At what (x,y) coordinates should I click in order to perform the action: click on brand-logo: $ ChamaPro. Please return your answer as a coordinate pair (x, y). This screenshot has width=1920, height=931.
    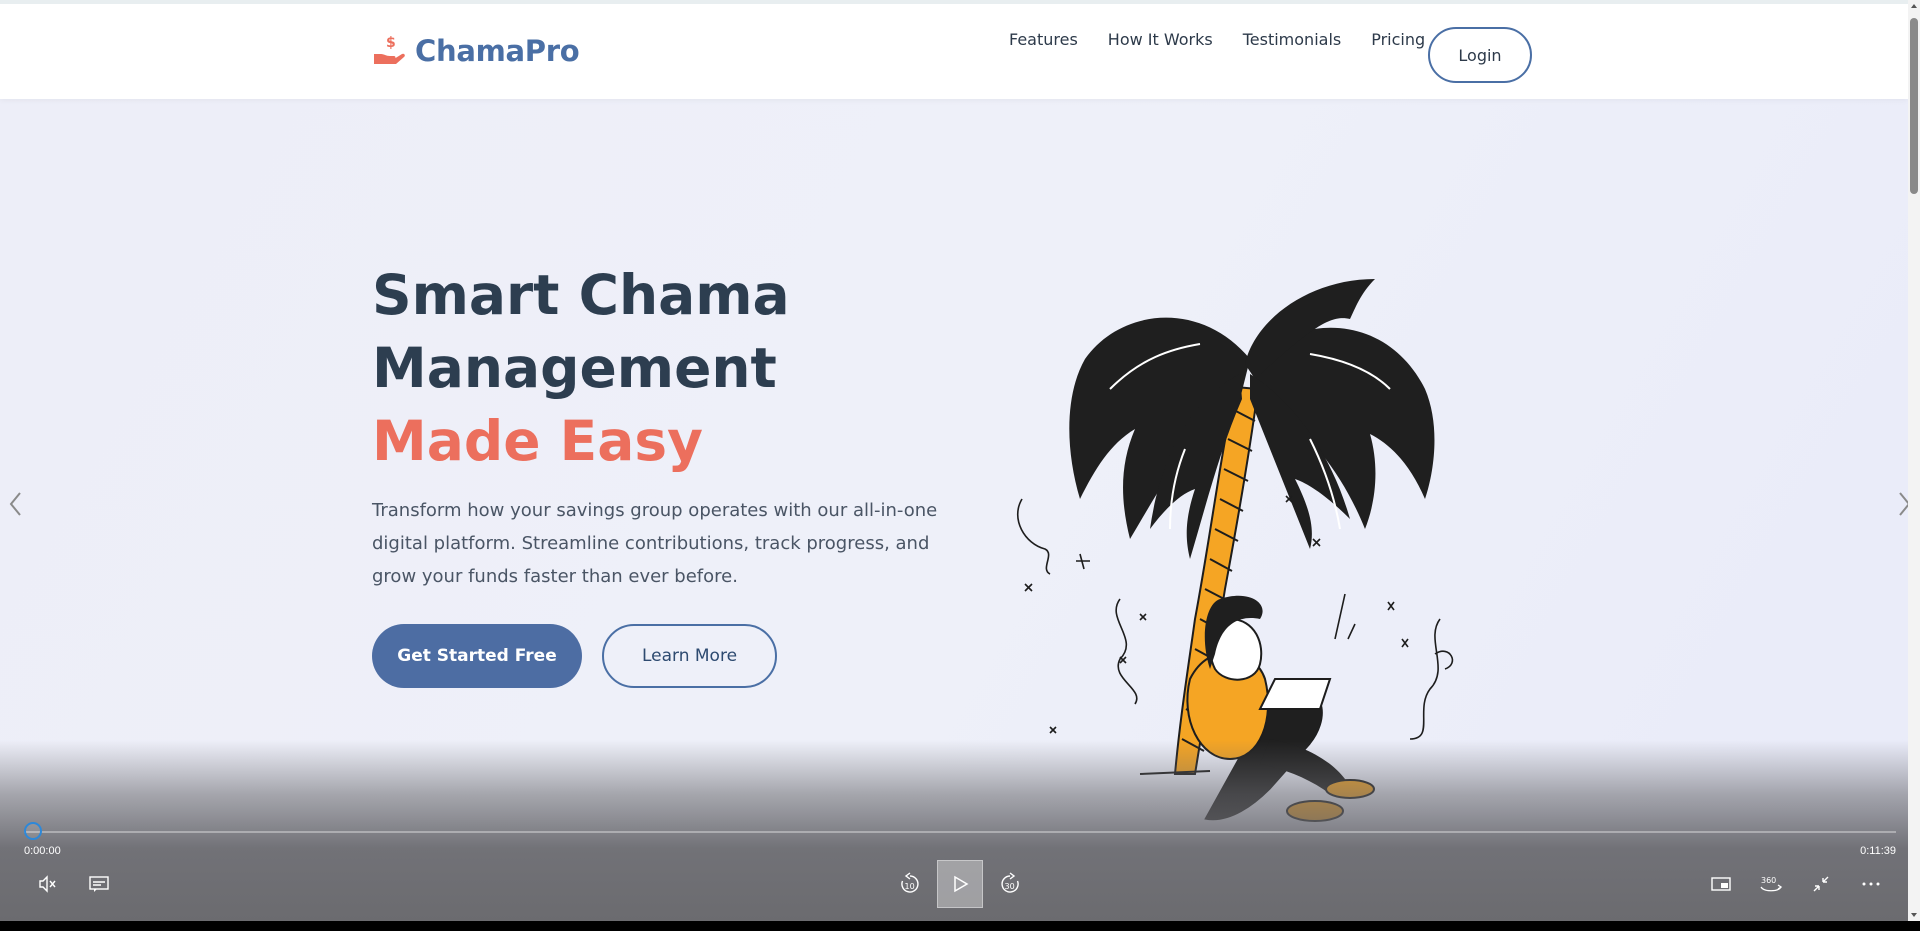
    Looking at the image, I should click on (476, 51).